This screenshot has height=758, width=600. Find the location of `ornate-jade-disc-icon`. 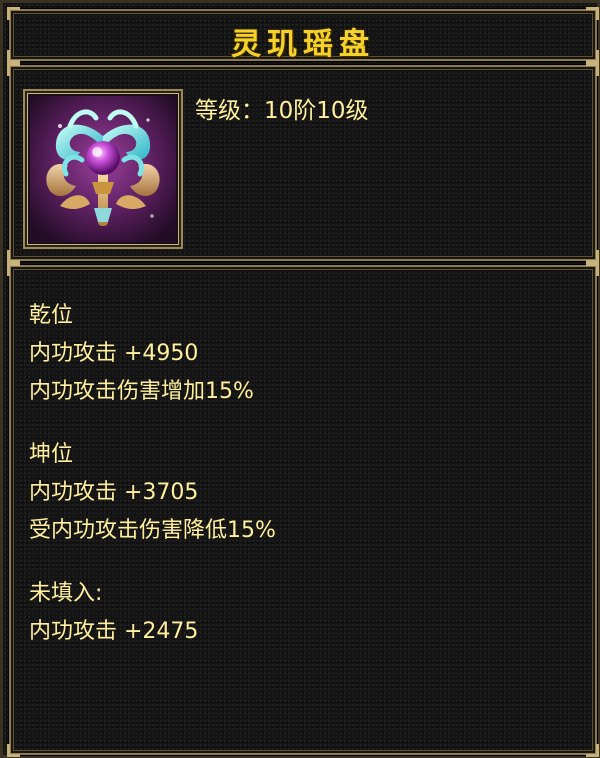

ornate-jade-disc-icon is located at coordinates (103, 169).